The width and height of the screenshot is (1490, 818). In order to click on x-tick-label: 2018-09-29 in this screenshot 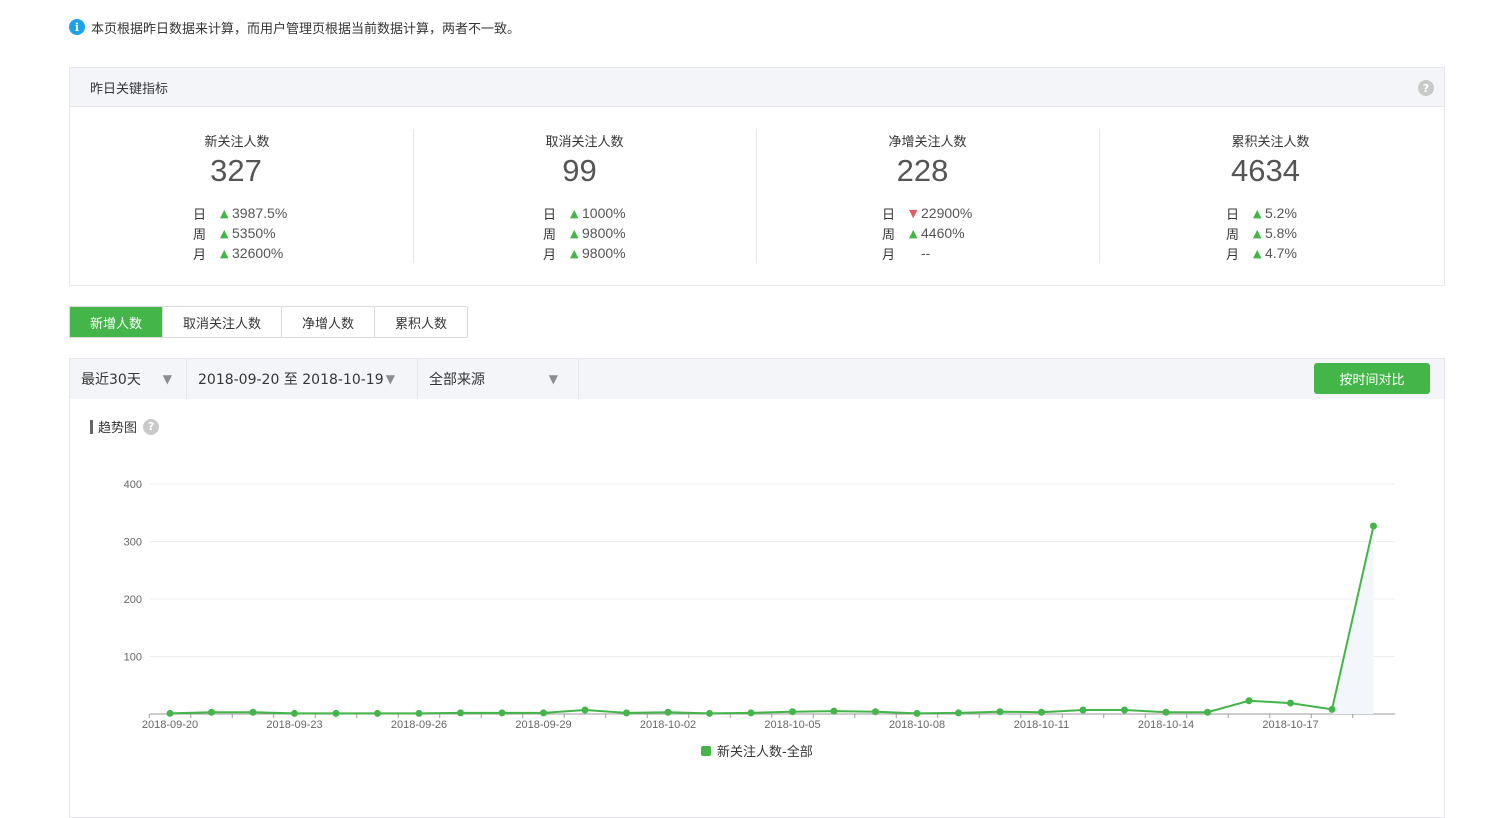, I will do `click(543, 725)`.